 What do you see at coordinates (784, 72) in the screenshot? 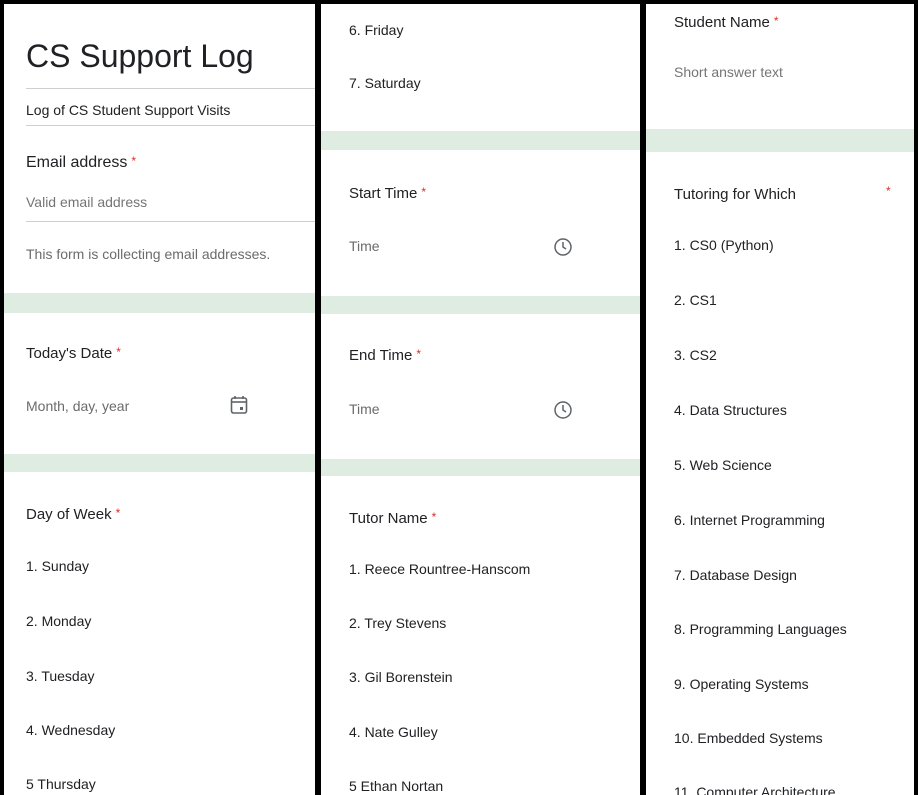
I see `student-name-input` at bounding box center [784, 72].